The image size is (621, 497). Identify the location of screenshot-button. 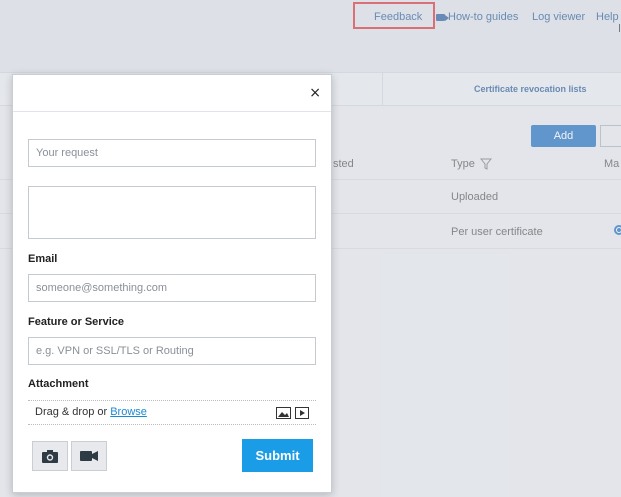
(50, 456).